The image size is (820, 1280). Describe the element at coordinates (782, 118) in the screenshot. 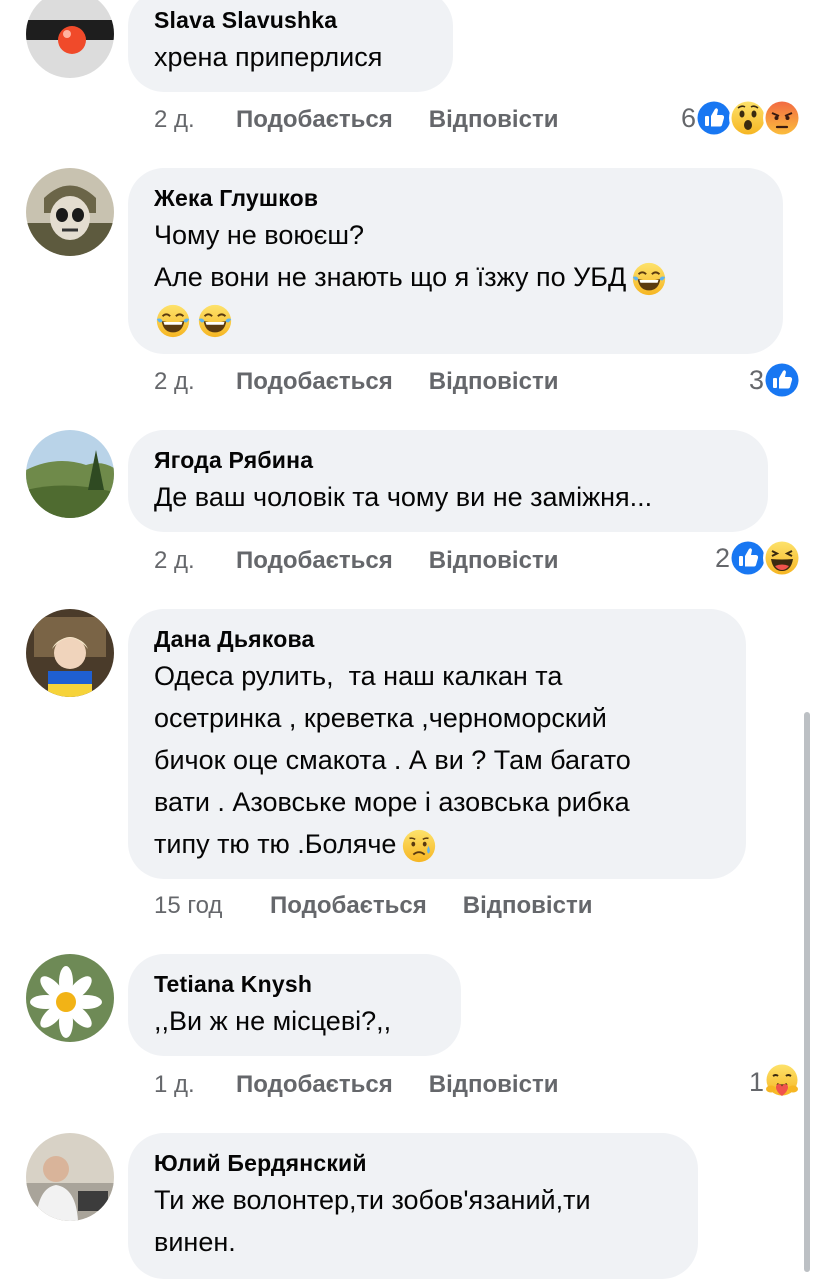

I see `angry-icon` at that location.